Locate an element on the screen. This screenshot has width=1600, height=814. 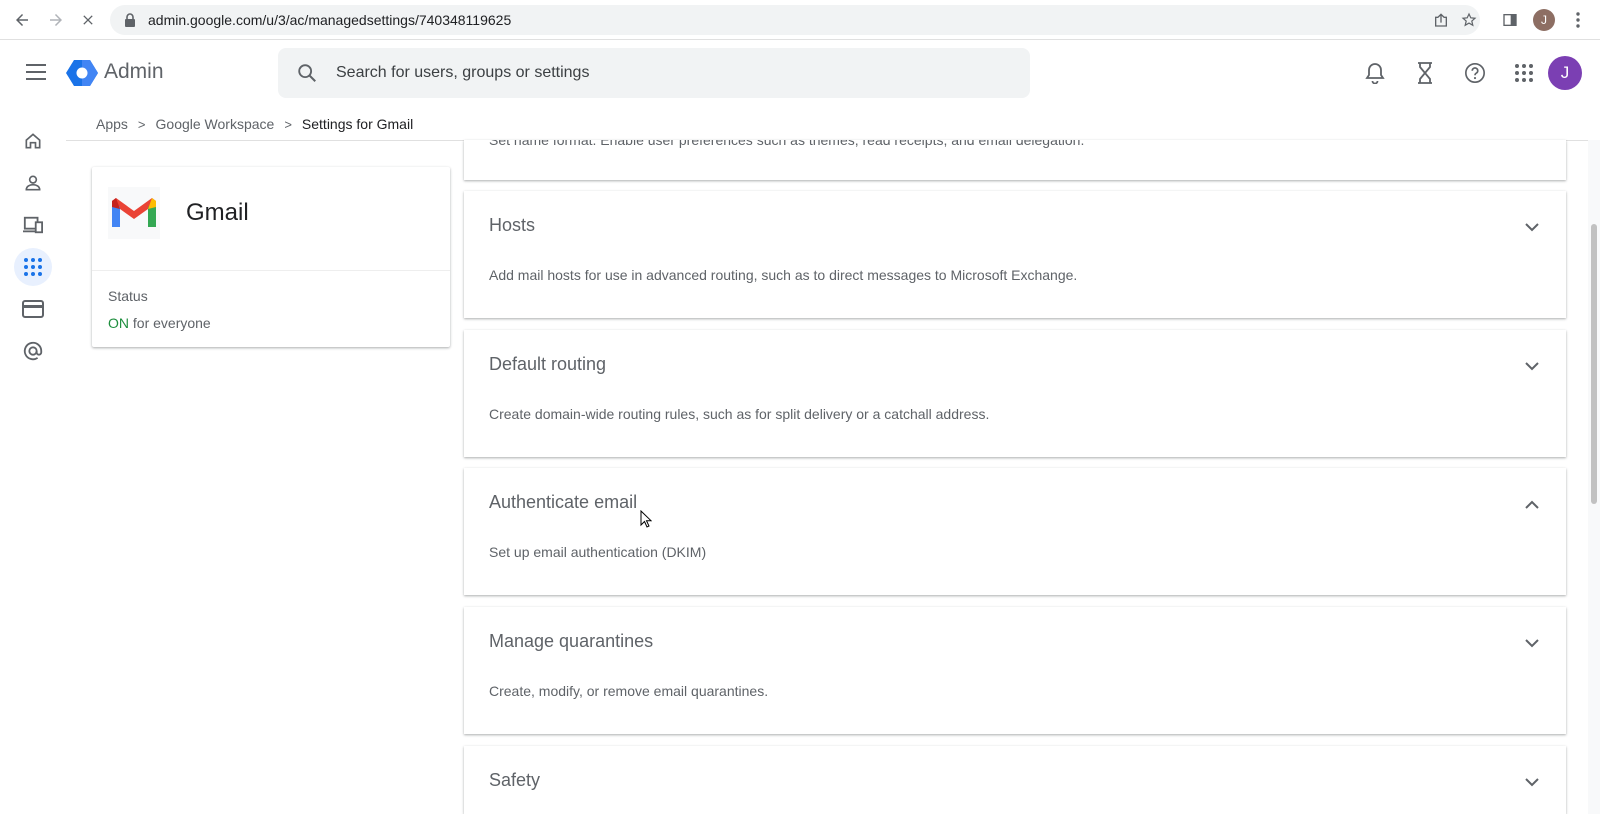
search-icon is located at coordinates (307, 73).